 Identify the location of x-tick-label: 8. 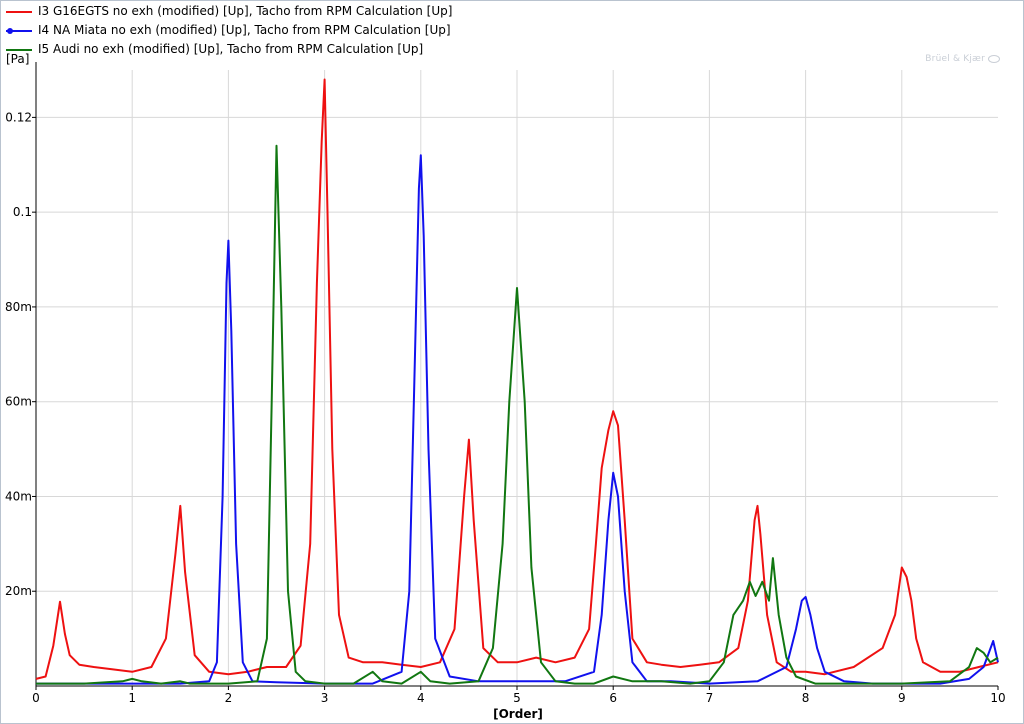
(806, 698).